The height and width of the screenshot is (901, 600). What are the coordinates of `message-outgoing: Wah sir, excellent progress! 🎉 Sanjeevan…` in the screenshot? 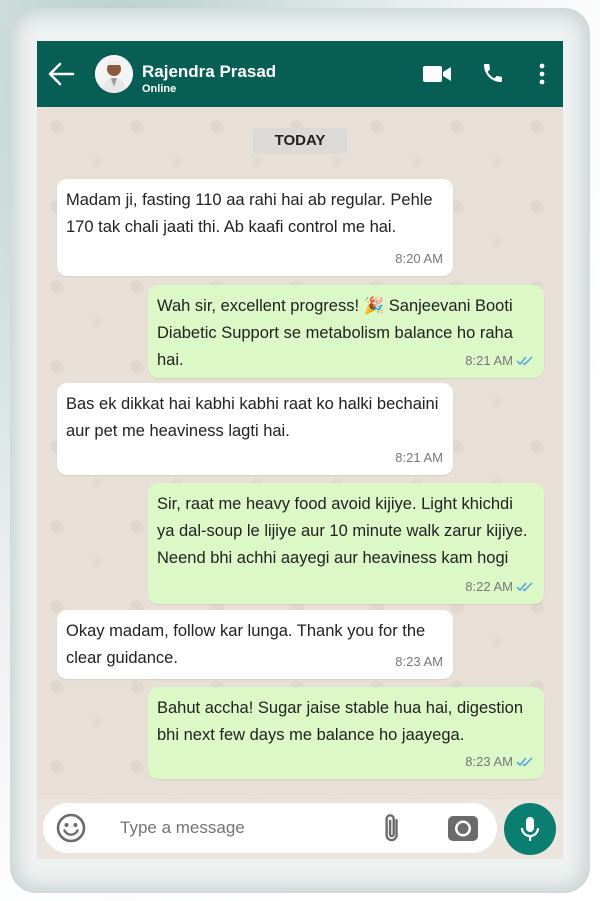 It's located at (346, 331).